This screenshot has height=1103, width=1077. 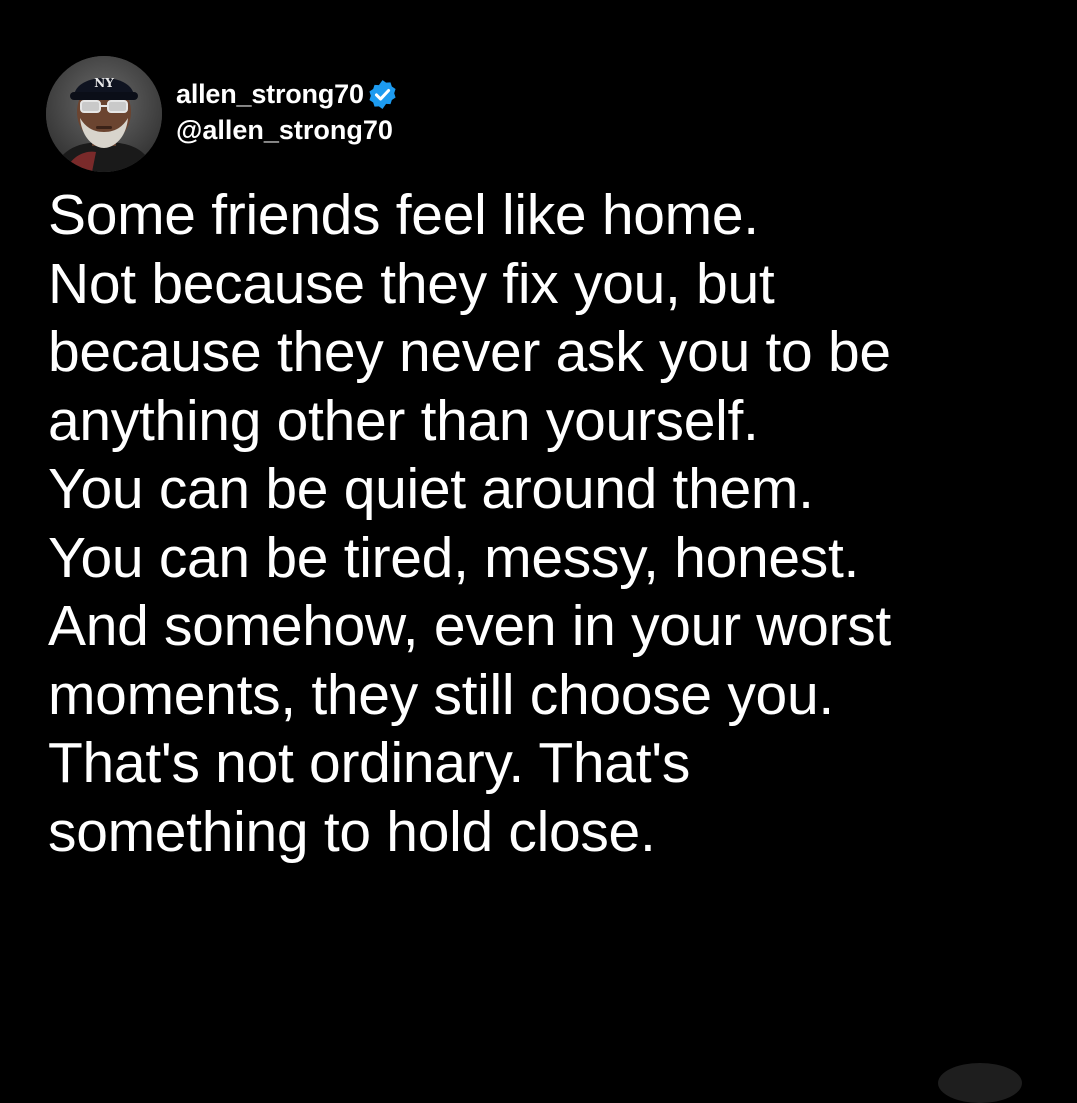 What do you see at coordinates (352, 831) in the screenshot?
I see `post-line: something to hold close.` at bounding box center [352, 831].